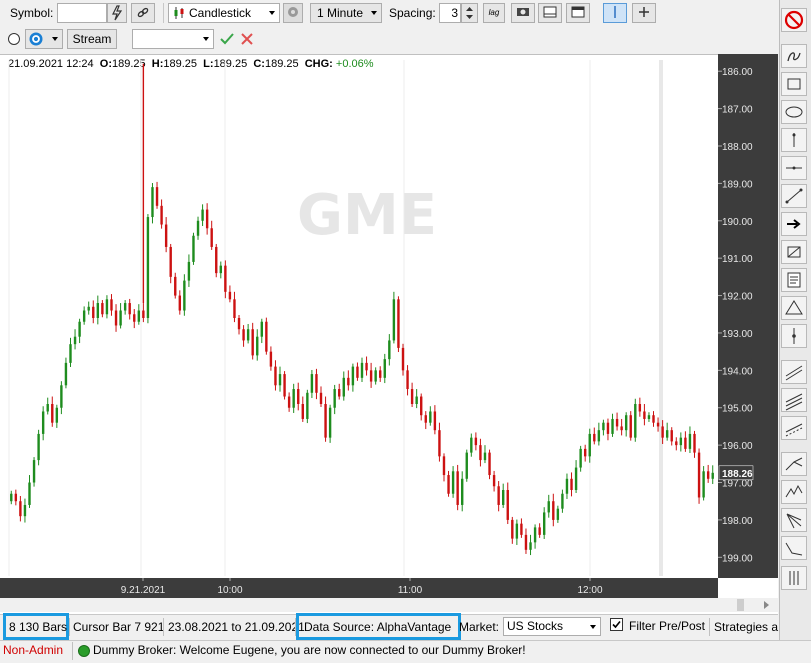  Describe the element at coordinates (737, 446) in the screenshot. I see `price-tick-label: 196.00` at that location.